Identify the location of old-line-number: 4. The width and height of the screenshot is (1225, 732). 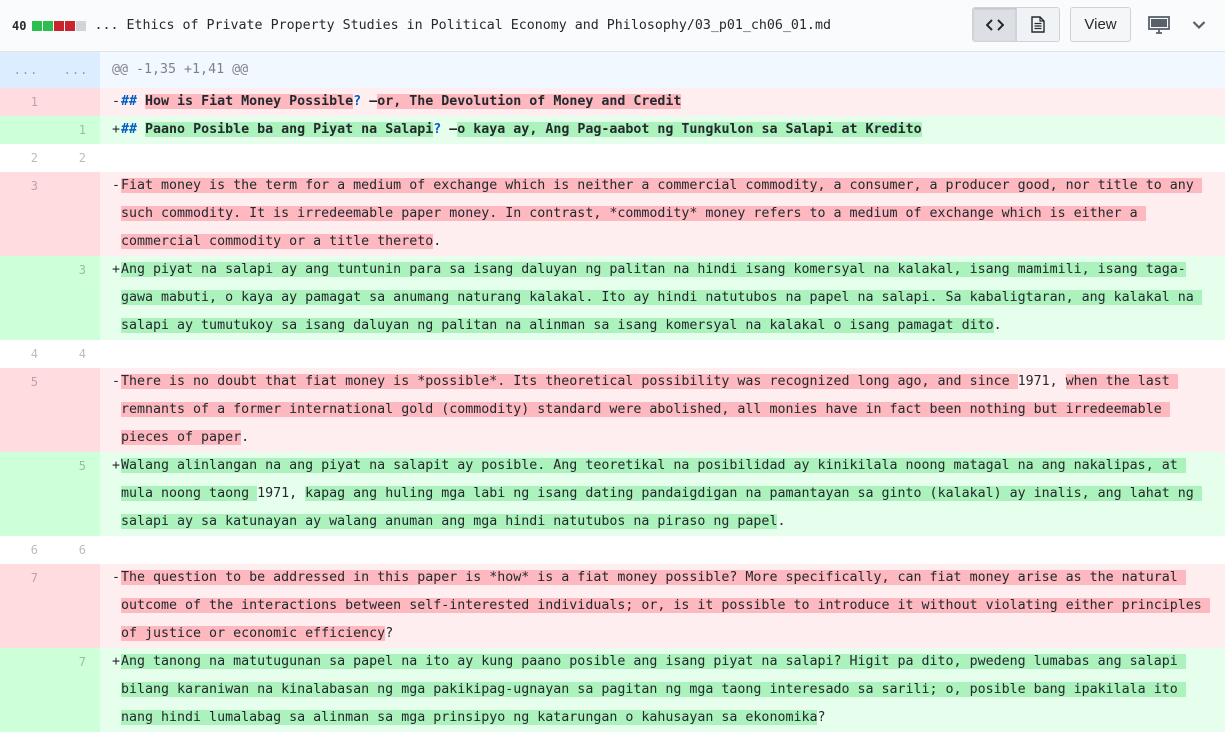
(26, 354).